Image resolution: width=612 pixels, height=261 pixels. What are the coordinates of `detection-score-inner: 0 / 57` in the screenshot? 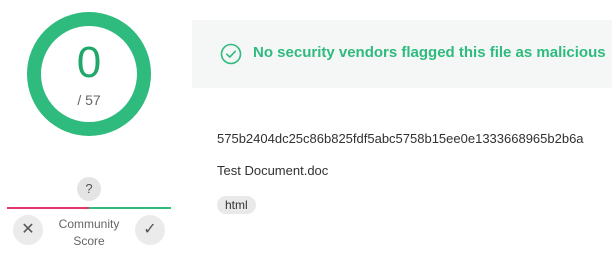 It's located at (89, 74).